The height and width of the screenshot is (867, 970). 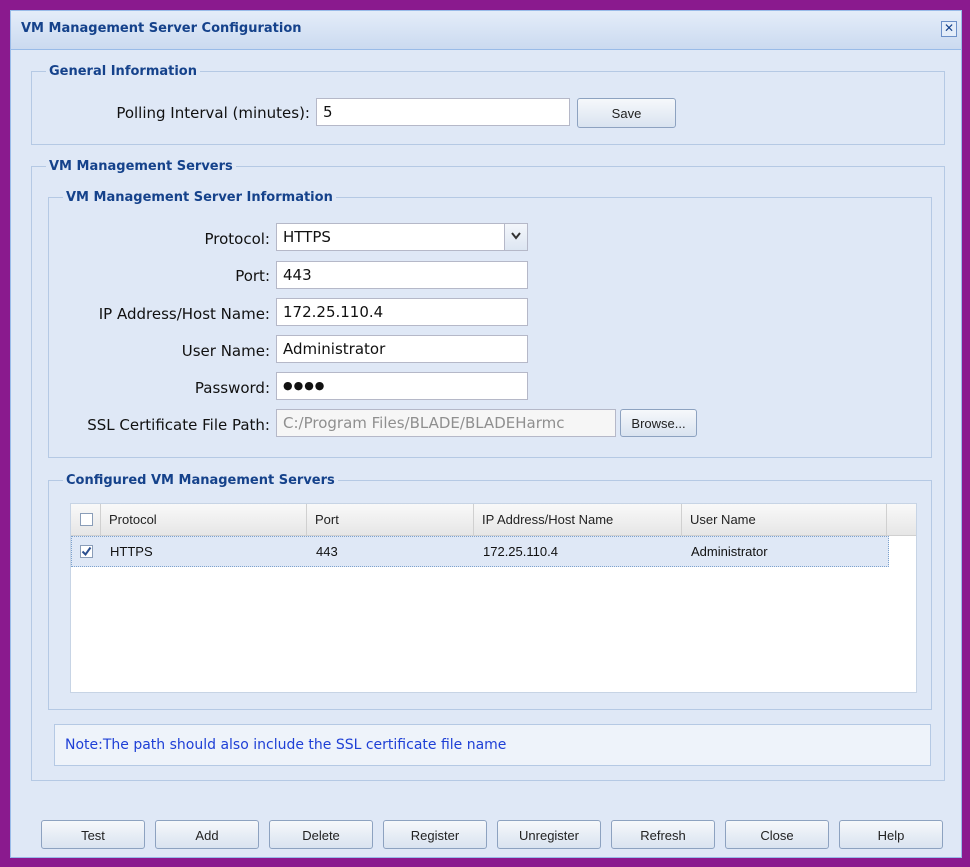 What do you see at coordinates (663, 834) in the screenshot?
I see `refresh-button: Refresh` at bounding box center [663, 834].